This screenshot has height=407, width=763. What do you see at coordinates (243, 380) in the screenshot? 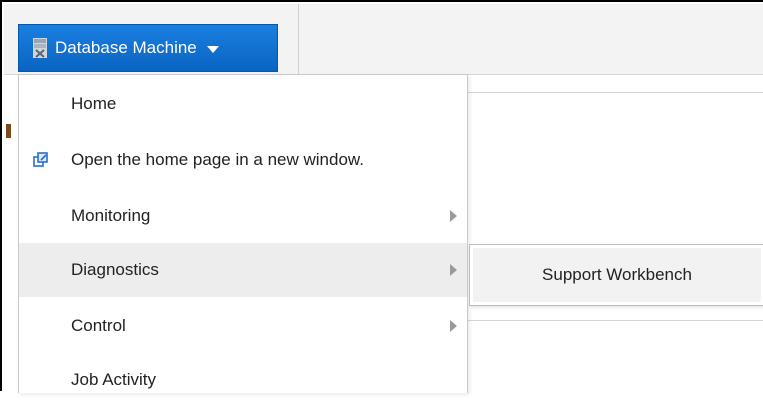
I see `menu-item-job-activity: Job Activity` at bounding box center [243, 380].